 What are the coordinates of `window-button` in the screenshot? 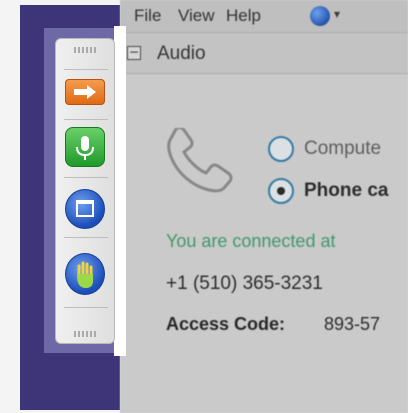 It's located at (85, 209).